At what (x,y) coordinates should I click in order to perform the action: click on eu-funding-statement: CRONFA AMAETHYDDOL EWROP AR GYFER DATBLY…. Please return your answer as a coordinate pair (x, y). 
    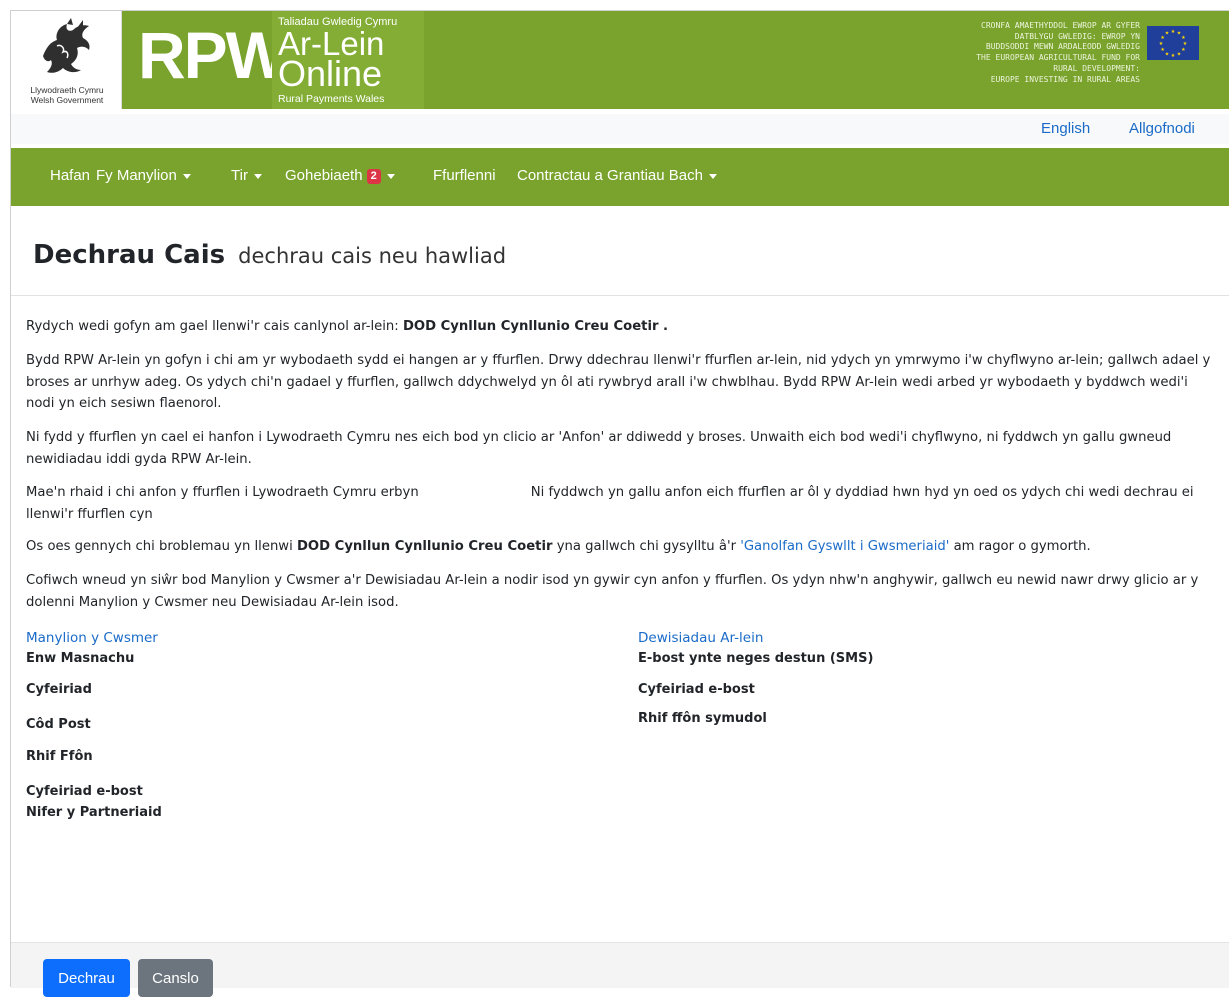
    Looking at the image, I should click on (1058, 53).